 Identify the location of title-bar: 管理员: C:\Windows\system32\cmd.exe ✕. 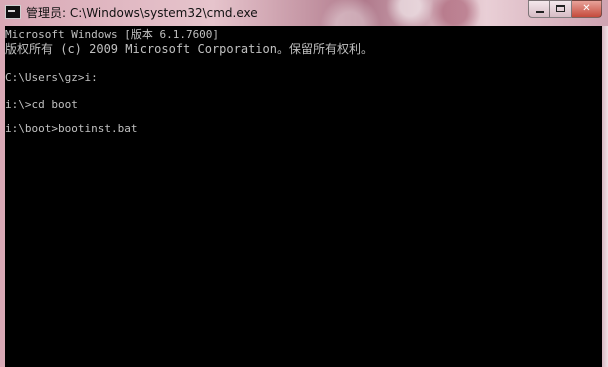
(304, 13).